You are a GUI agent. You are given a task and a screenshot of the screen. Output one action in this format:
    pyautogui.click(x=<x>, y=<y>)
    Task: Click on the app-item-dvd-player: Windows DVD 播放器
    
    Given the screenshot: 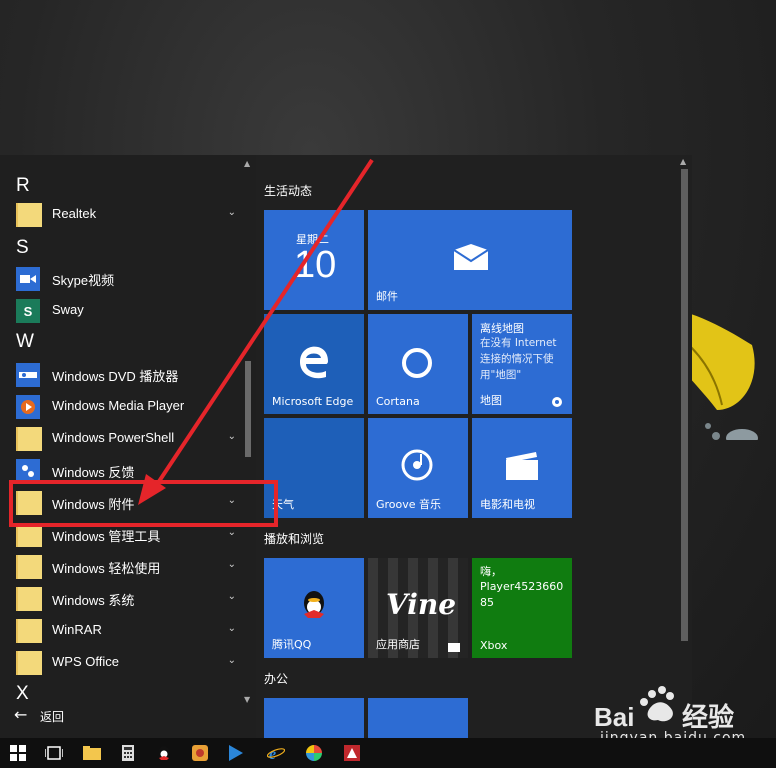 What is the action you would take?
    pyautogui.click(x=122, y=375)
    